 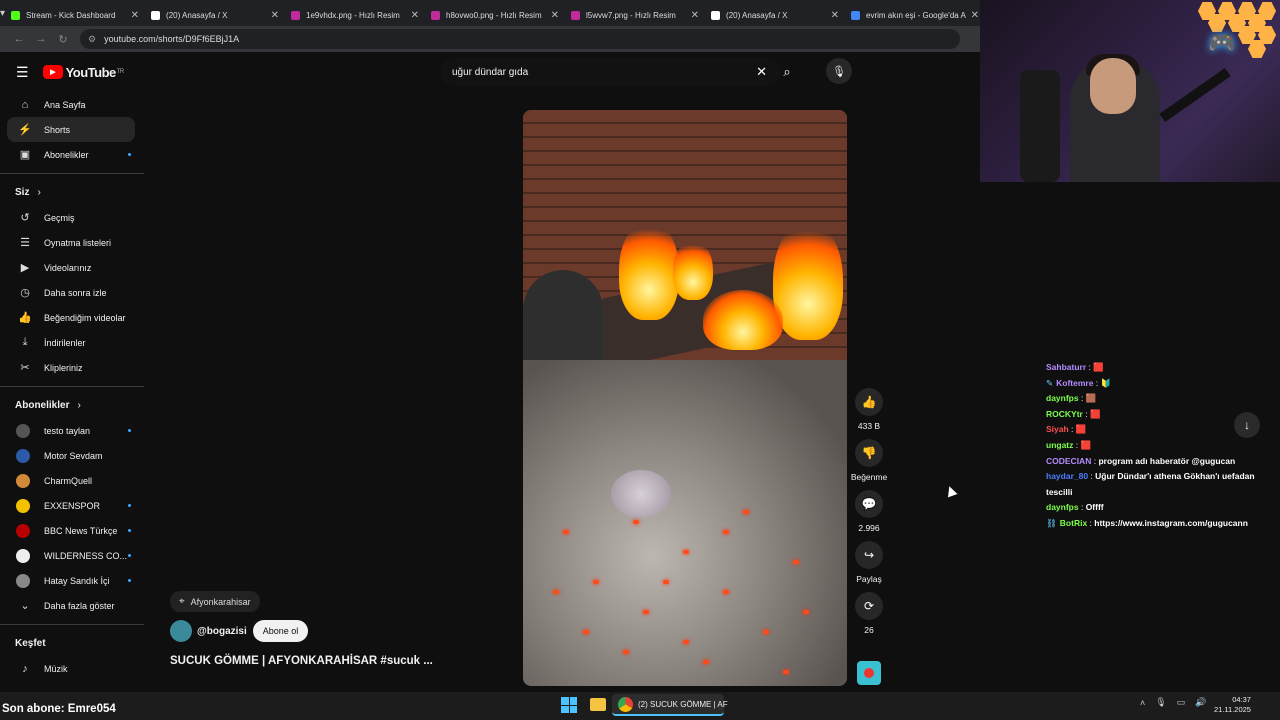 I want to click on dislike-label: Beğenme, so click(x=869, y=477).